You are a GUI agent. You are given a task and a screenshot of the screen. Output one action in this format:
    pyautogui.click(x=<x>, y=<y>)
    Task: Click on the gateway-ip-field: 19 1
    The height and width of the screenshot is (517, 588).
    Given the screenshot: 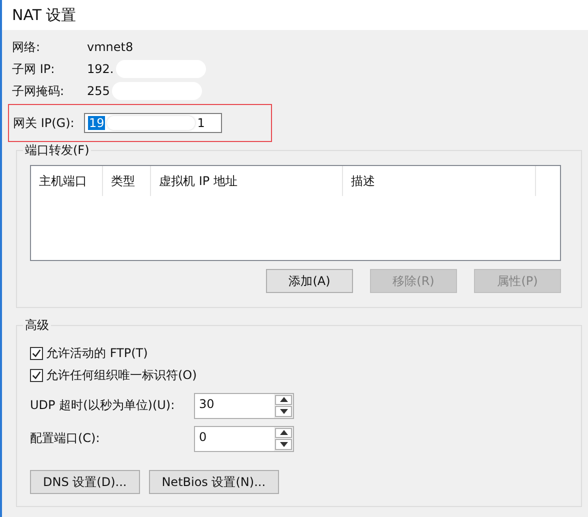 What is the action you would take?
    pyautogui.click(x=153, y=123)
    